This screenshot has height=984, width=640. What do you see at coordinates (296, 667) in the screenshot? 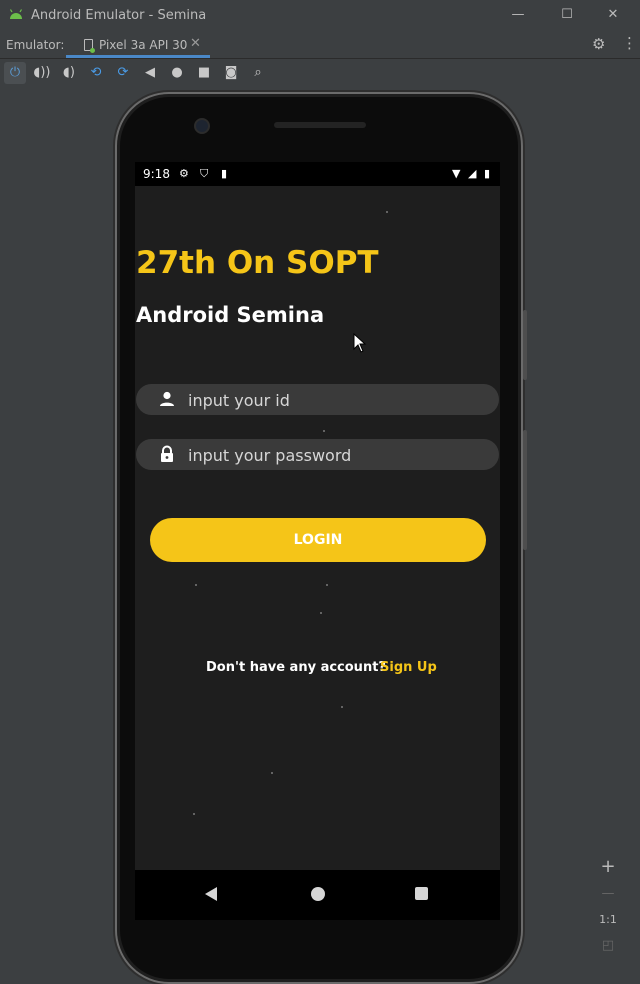
I see `no-account-text: Don't have any account?` at bounding box center [296, 667].